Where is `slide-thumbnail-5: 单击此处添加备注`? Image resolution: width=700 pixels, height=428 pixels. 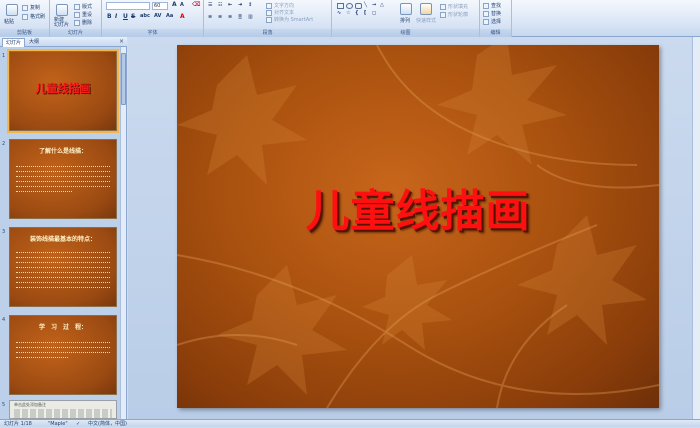
slide-thumbnail-5: 单击此处添加备注 is located at coordinates (63, 409).